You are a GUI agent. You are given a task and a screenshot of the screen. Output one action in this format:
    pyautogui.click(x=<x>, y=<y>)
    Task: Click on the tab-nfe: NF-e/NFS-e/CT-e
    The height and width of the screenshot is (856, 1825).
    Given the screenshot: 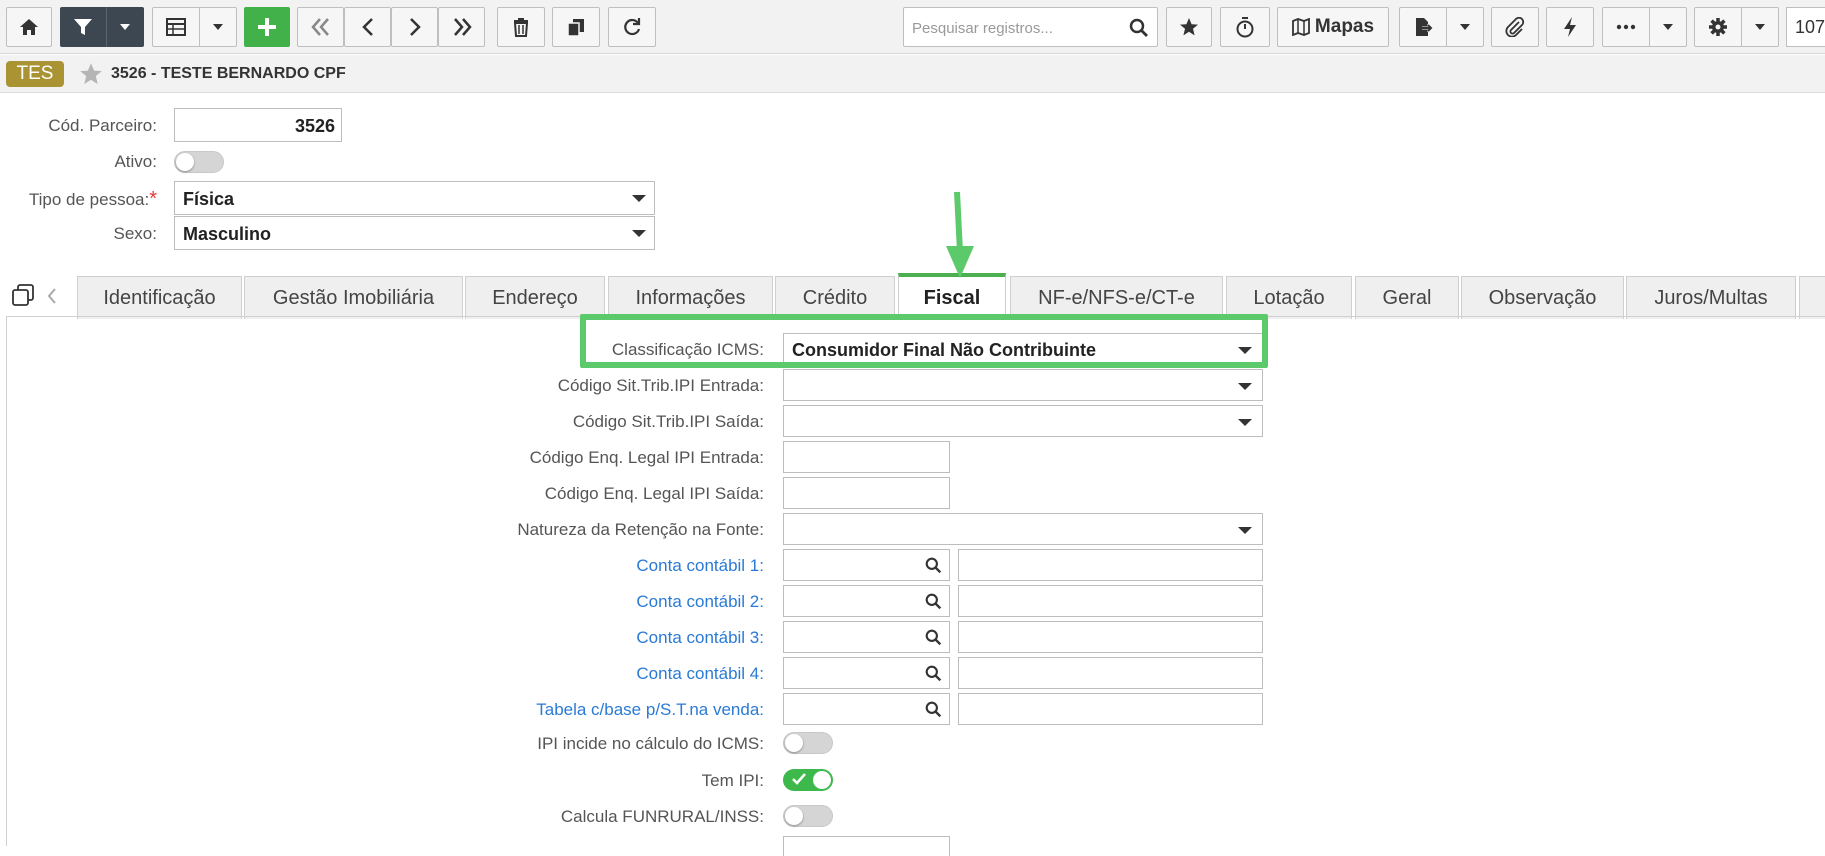 What is the action you would take?
    pyautogui.click(x=1116, y=297)
    